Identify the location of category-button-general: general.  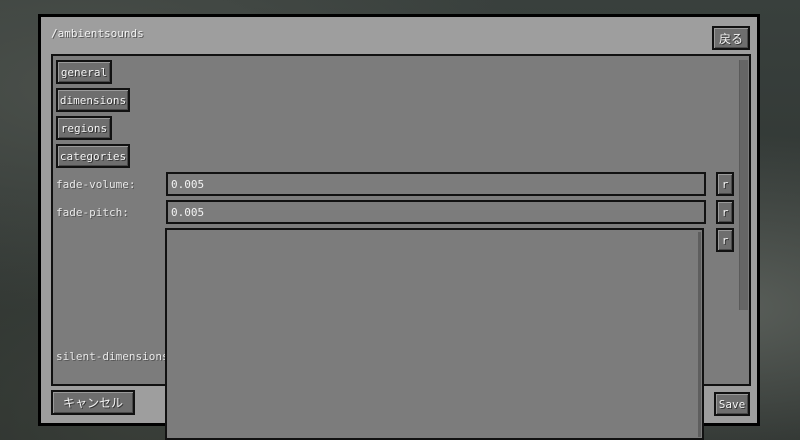
(84, 72).